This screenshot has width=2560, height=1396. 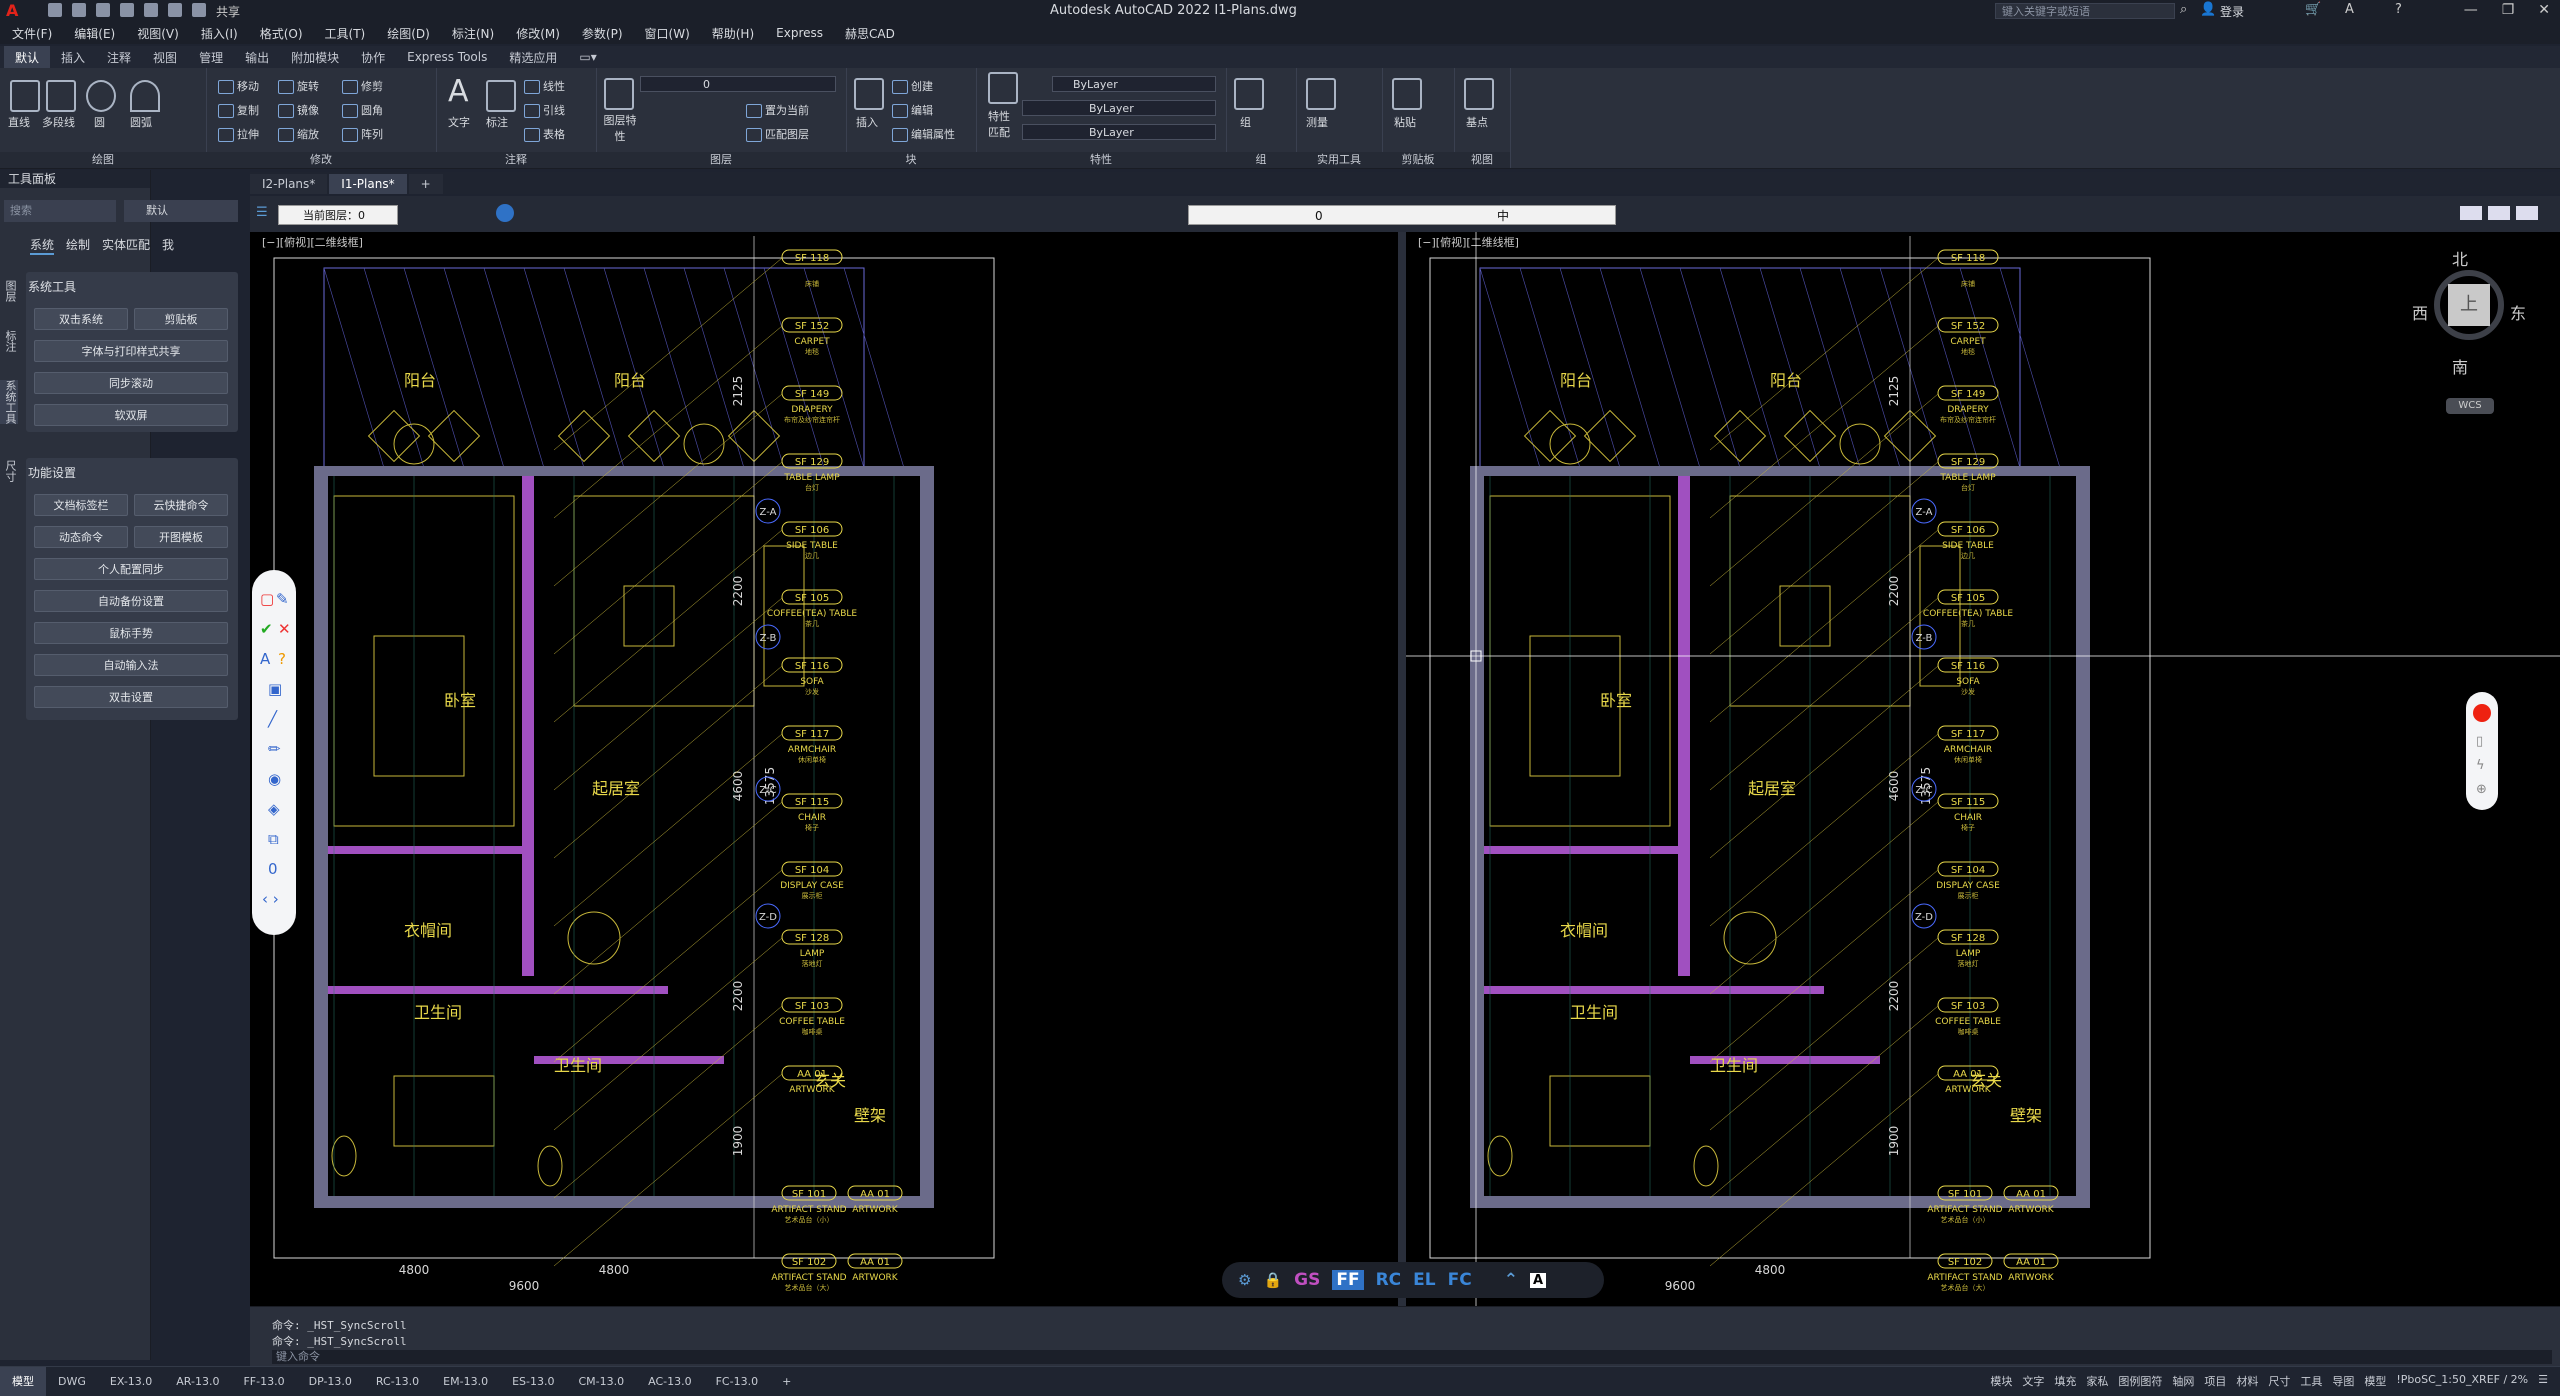 I want to click on menu-view: 视图(V), so click(x=158, y=33).